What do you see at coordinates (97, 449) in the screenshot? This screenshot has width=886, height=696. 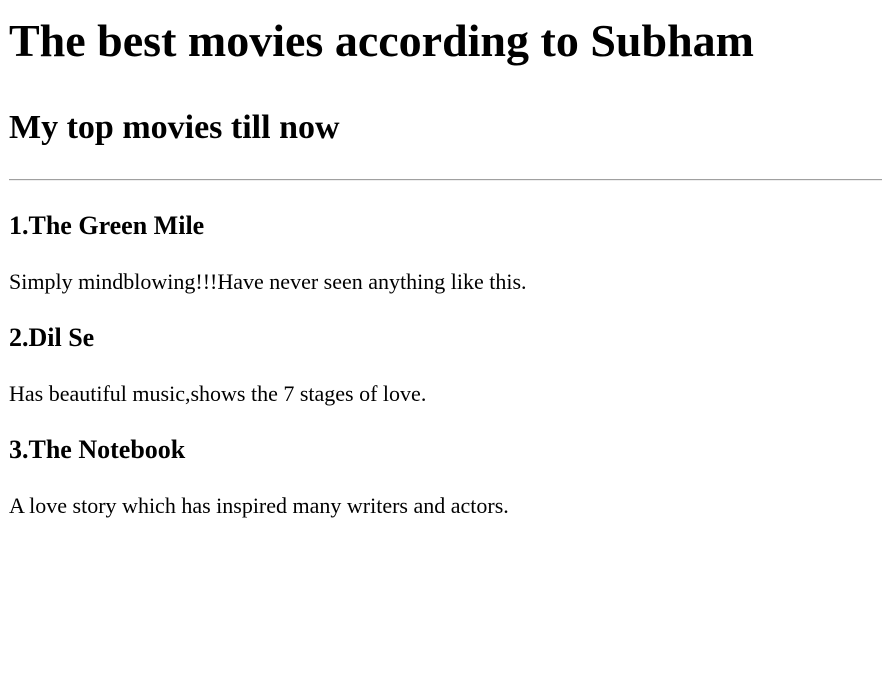 I see `movie-title: 3.The Notebook` at bounding box center [97, 449].